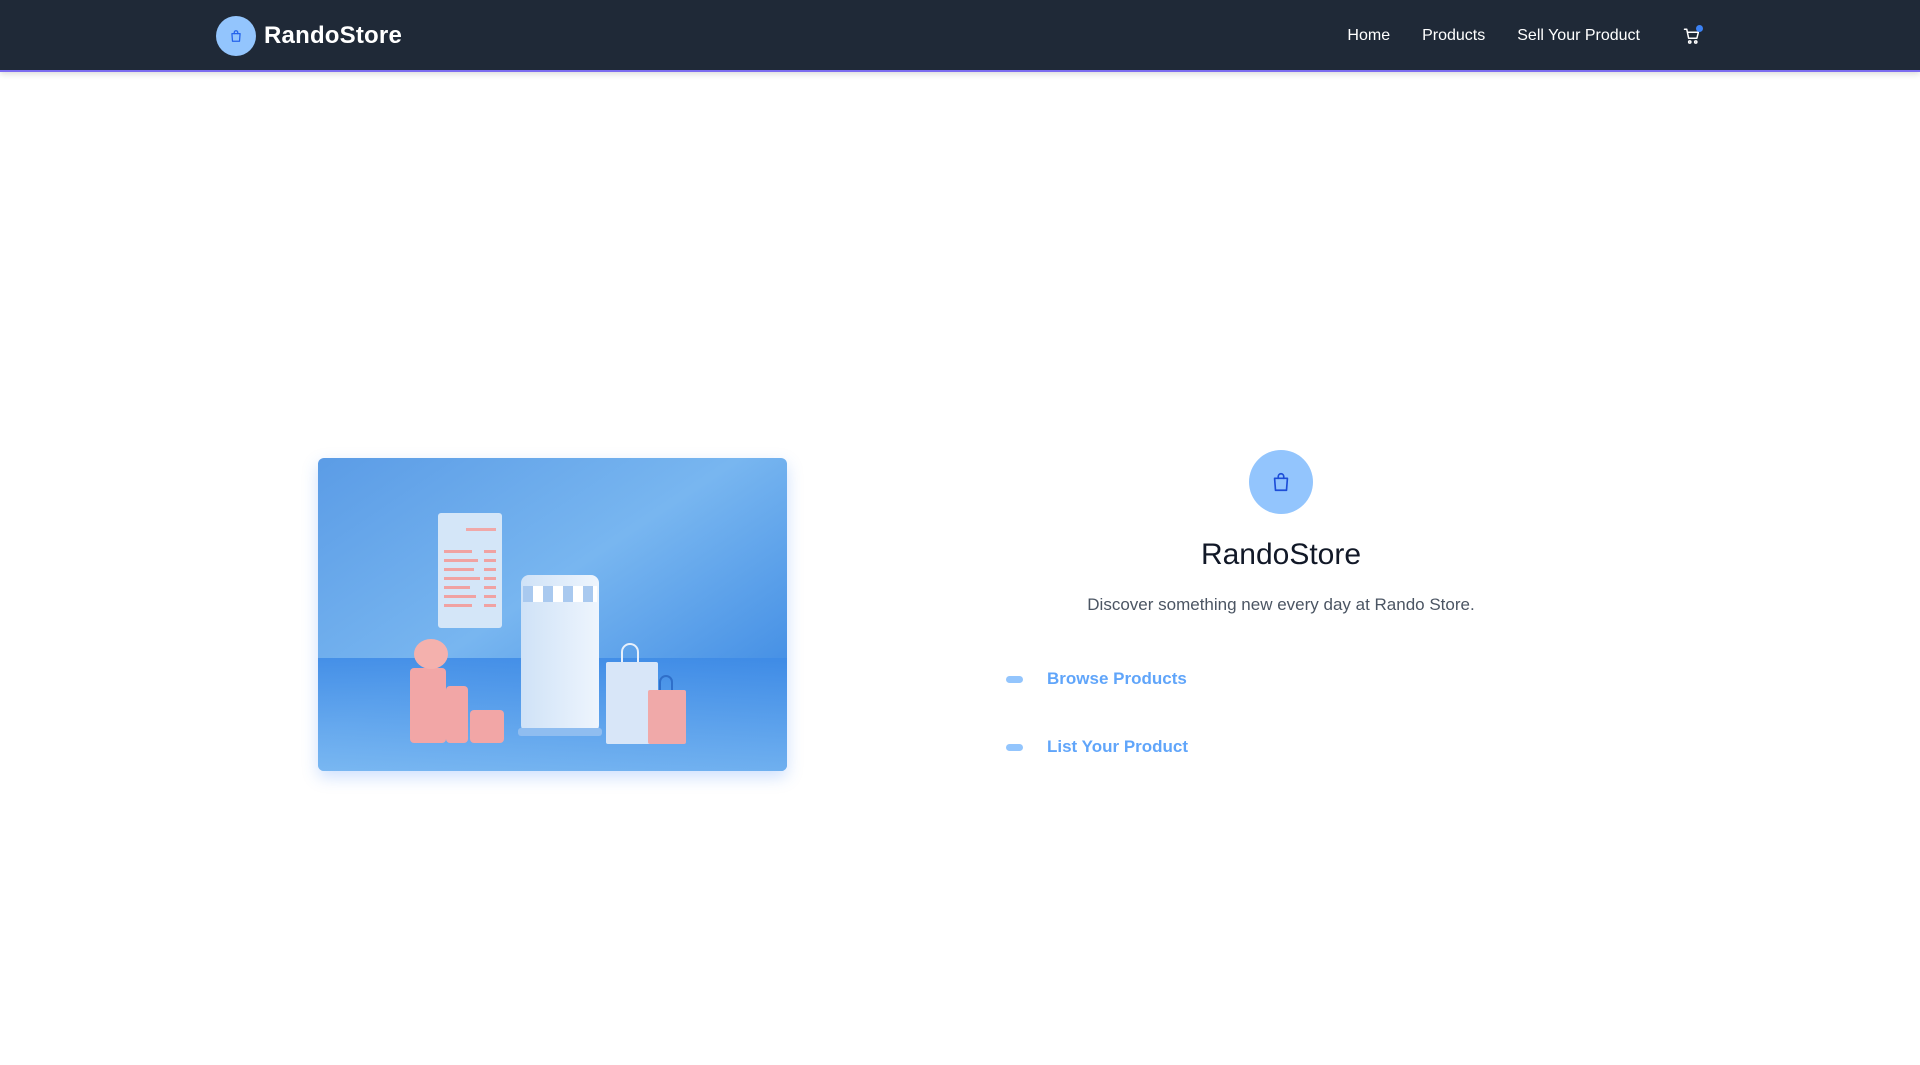 This screenshot has height=1065, width=1920. What do you see at coordinates (1368, 36) in the screenshot?
I see `nav-home-link: Home` at bounding box center [1368, 36].